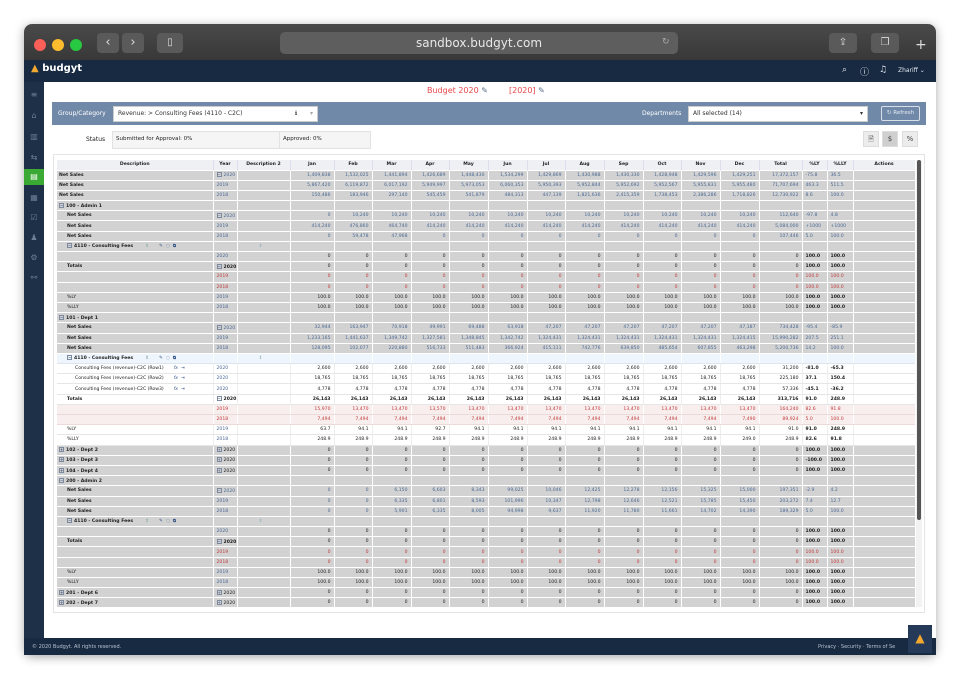 The height and width of the screenshot is (683, 960). Describe the element at coordinates (508, 491) in the screenshot. I see `month-cell: 99,025` at that location.